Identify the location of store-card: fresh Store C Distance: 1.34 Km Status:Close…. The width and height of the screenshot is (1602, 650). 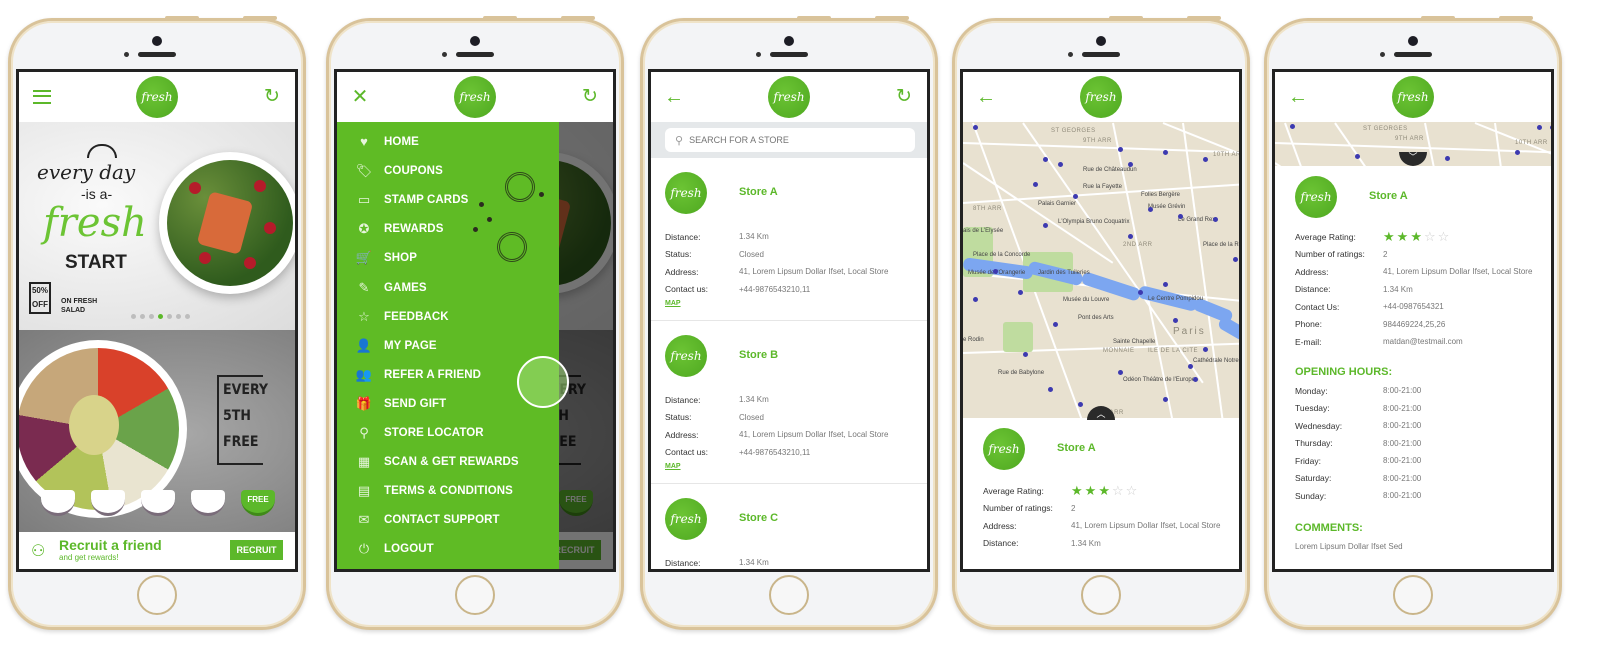
(789, 526).